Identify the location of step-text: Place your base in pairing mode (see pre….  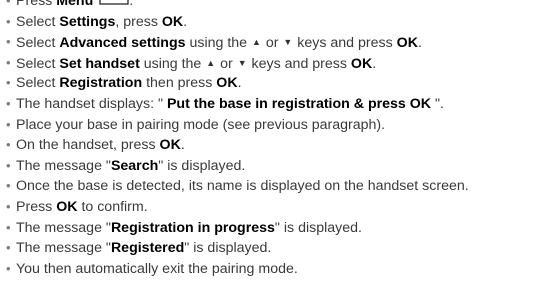
(201, 124).